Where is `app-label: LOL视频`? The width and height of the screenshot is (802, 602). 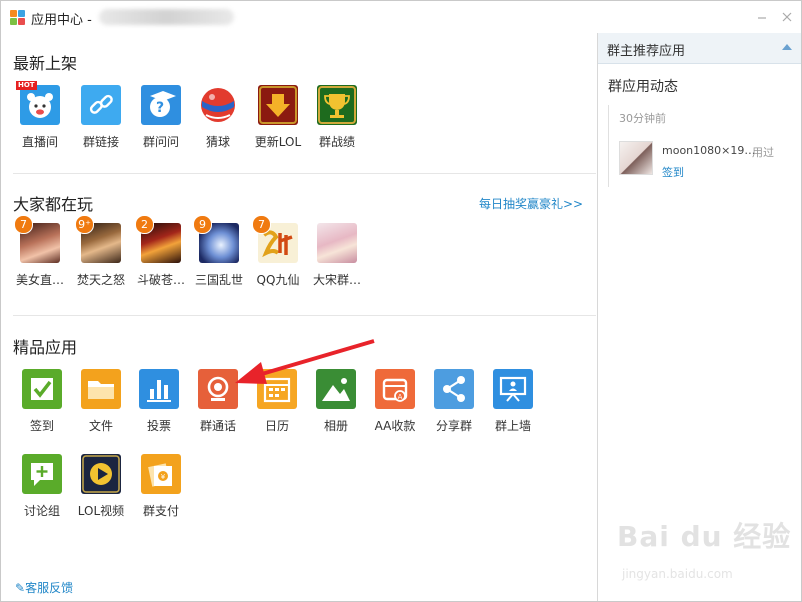
app-label: LOL视频 is located at coordinates (101, 511).